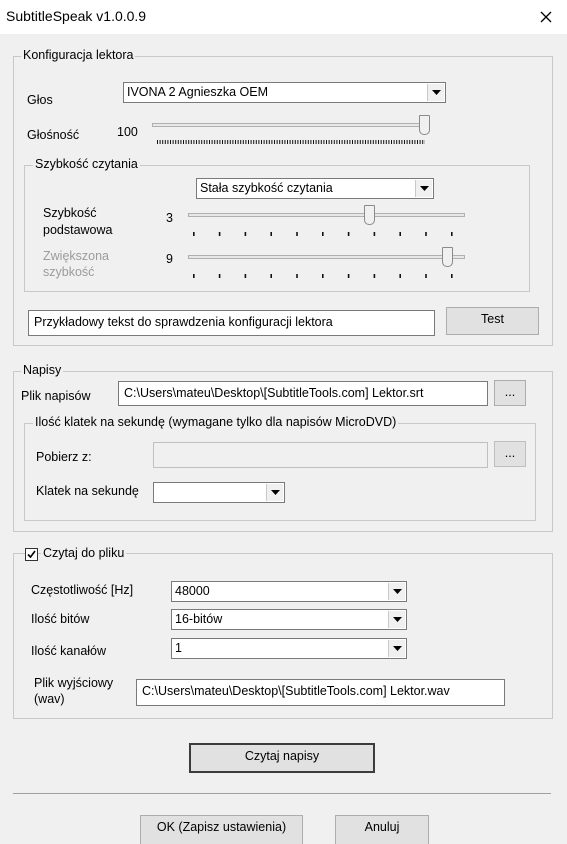  I want to click on bits-label: Ilość bitów, so click(60, 619).